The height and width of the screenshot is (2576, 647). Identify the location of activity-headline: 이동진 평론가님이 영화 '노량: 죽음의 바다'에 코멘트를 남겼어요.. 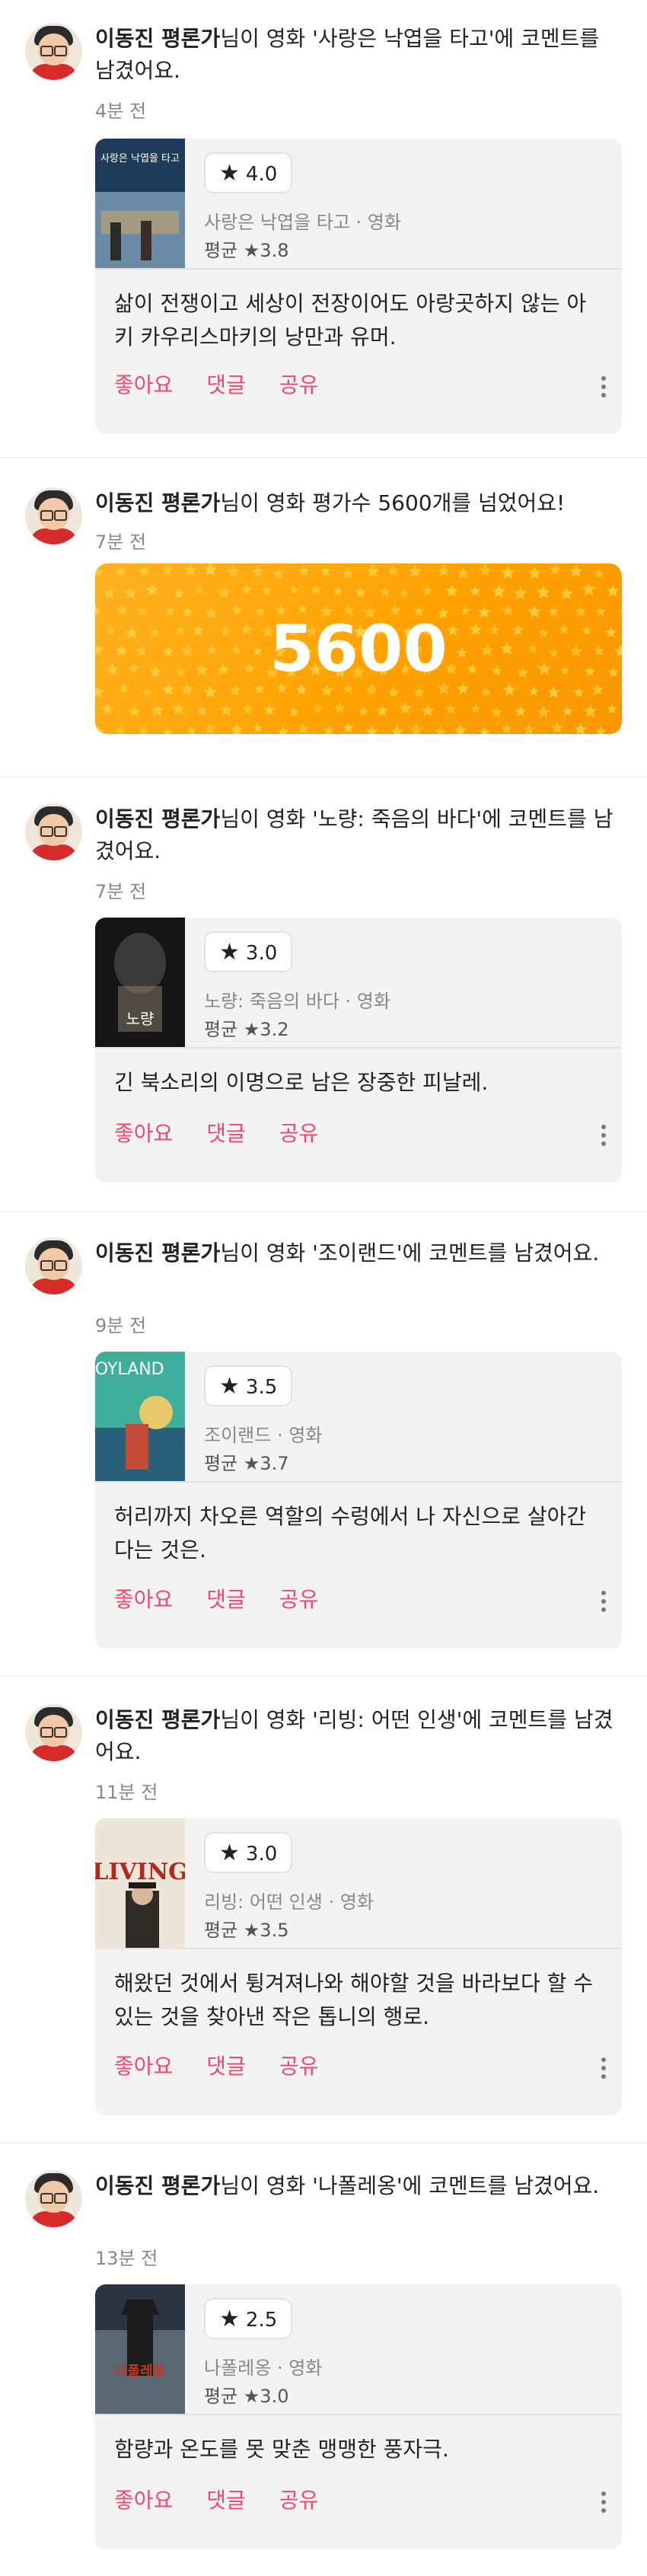
(357, 835).